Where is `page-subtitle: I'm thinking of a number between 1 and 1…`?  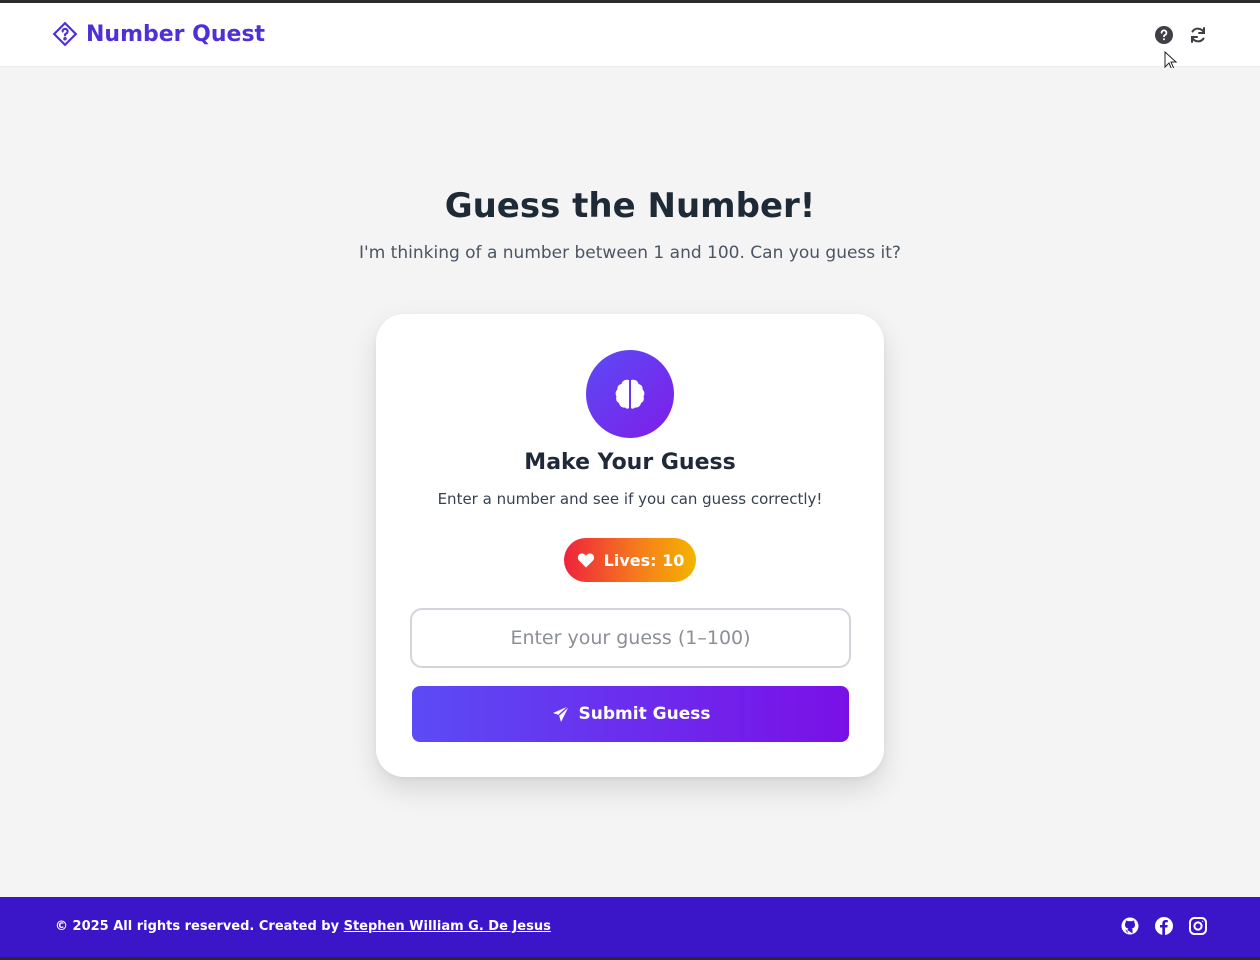
page-subtitle: I'm thinking of a number between 1 and 1… is located at coordinates (630, 253).